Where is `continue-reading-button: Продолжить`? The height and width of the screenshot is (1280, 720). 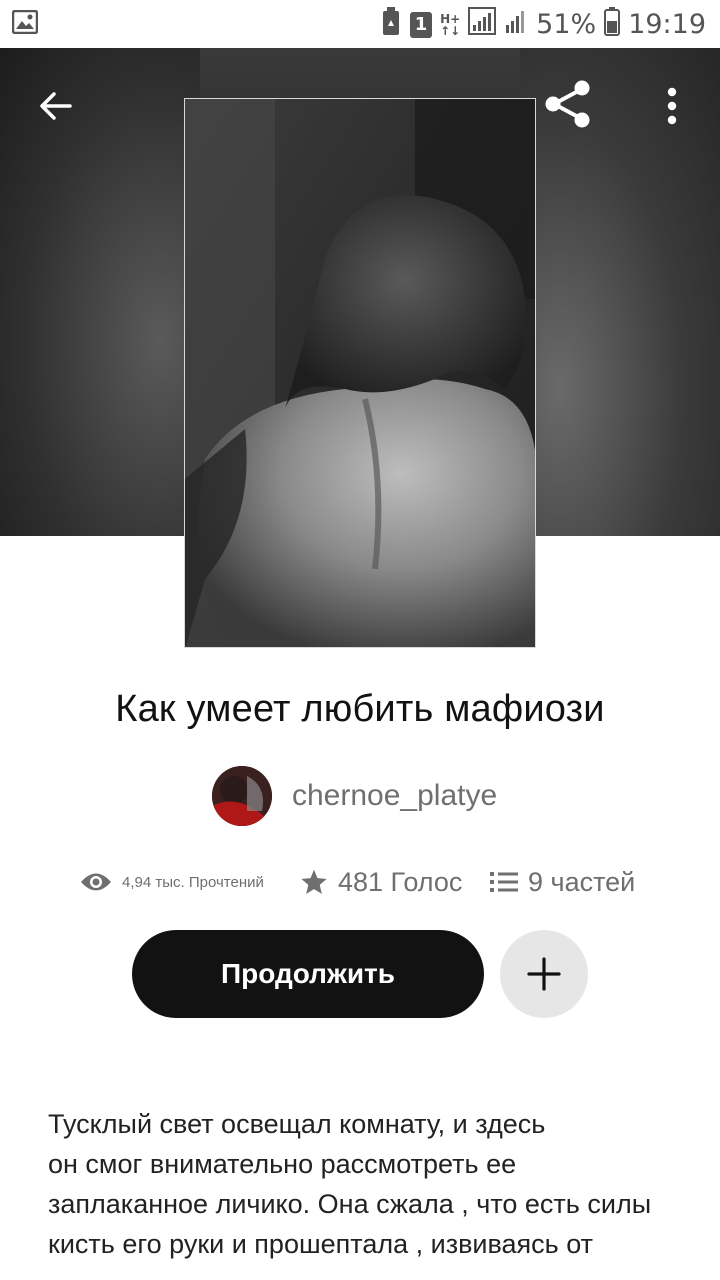 continue-reading-button: Продолжить is located at coordinates (308, 974).